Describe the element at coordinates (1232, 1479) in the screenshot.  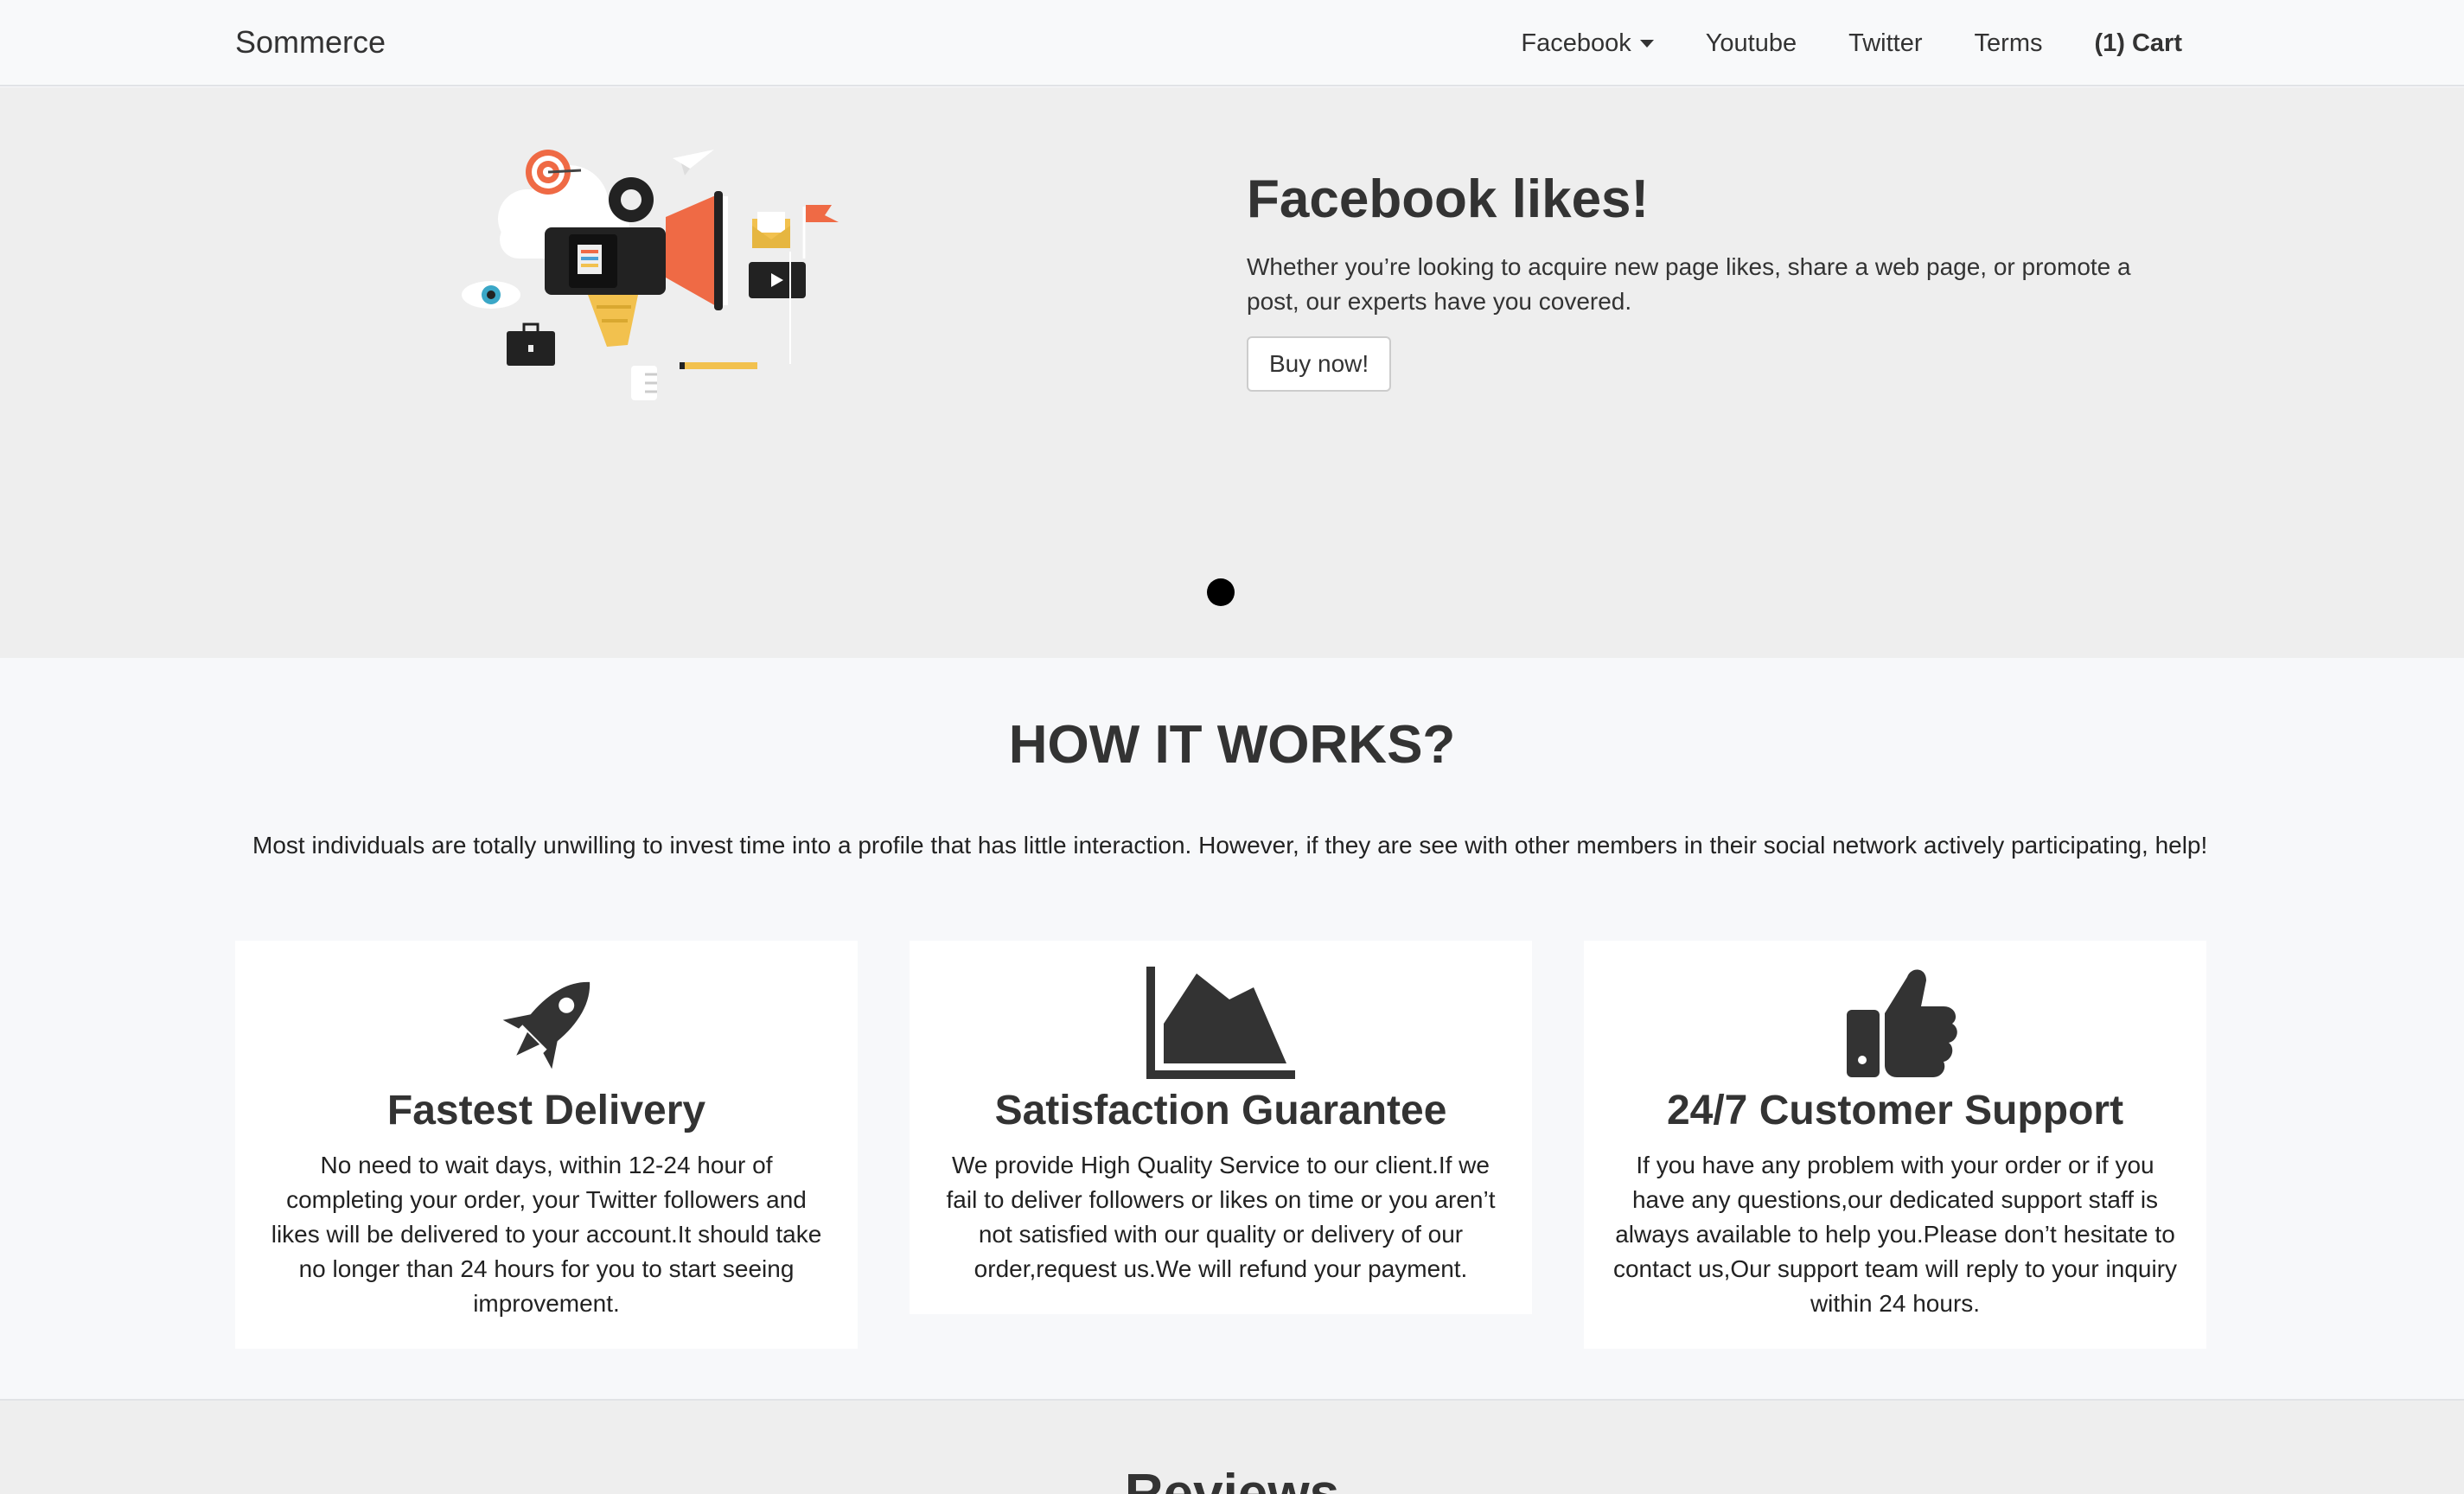
I see `reviews-title: Reviews` at that location.